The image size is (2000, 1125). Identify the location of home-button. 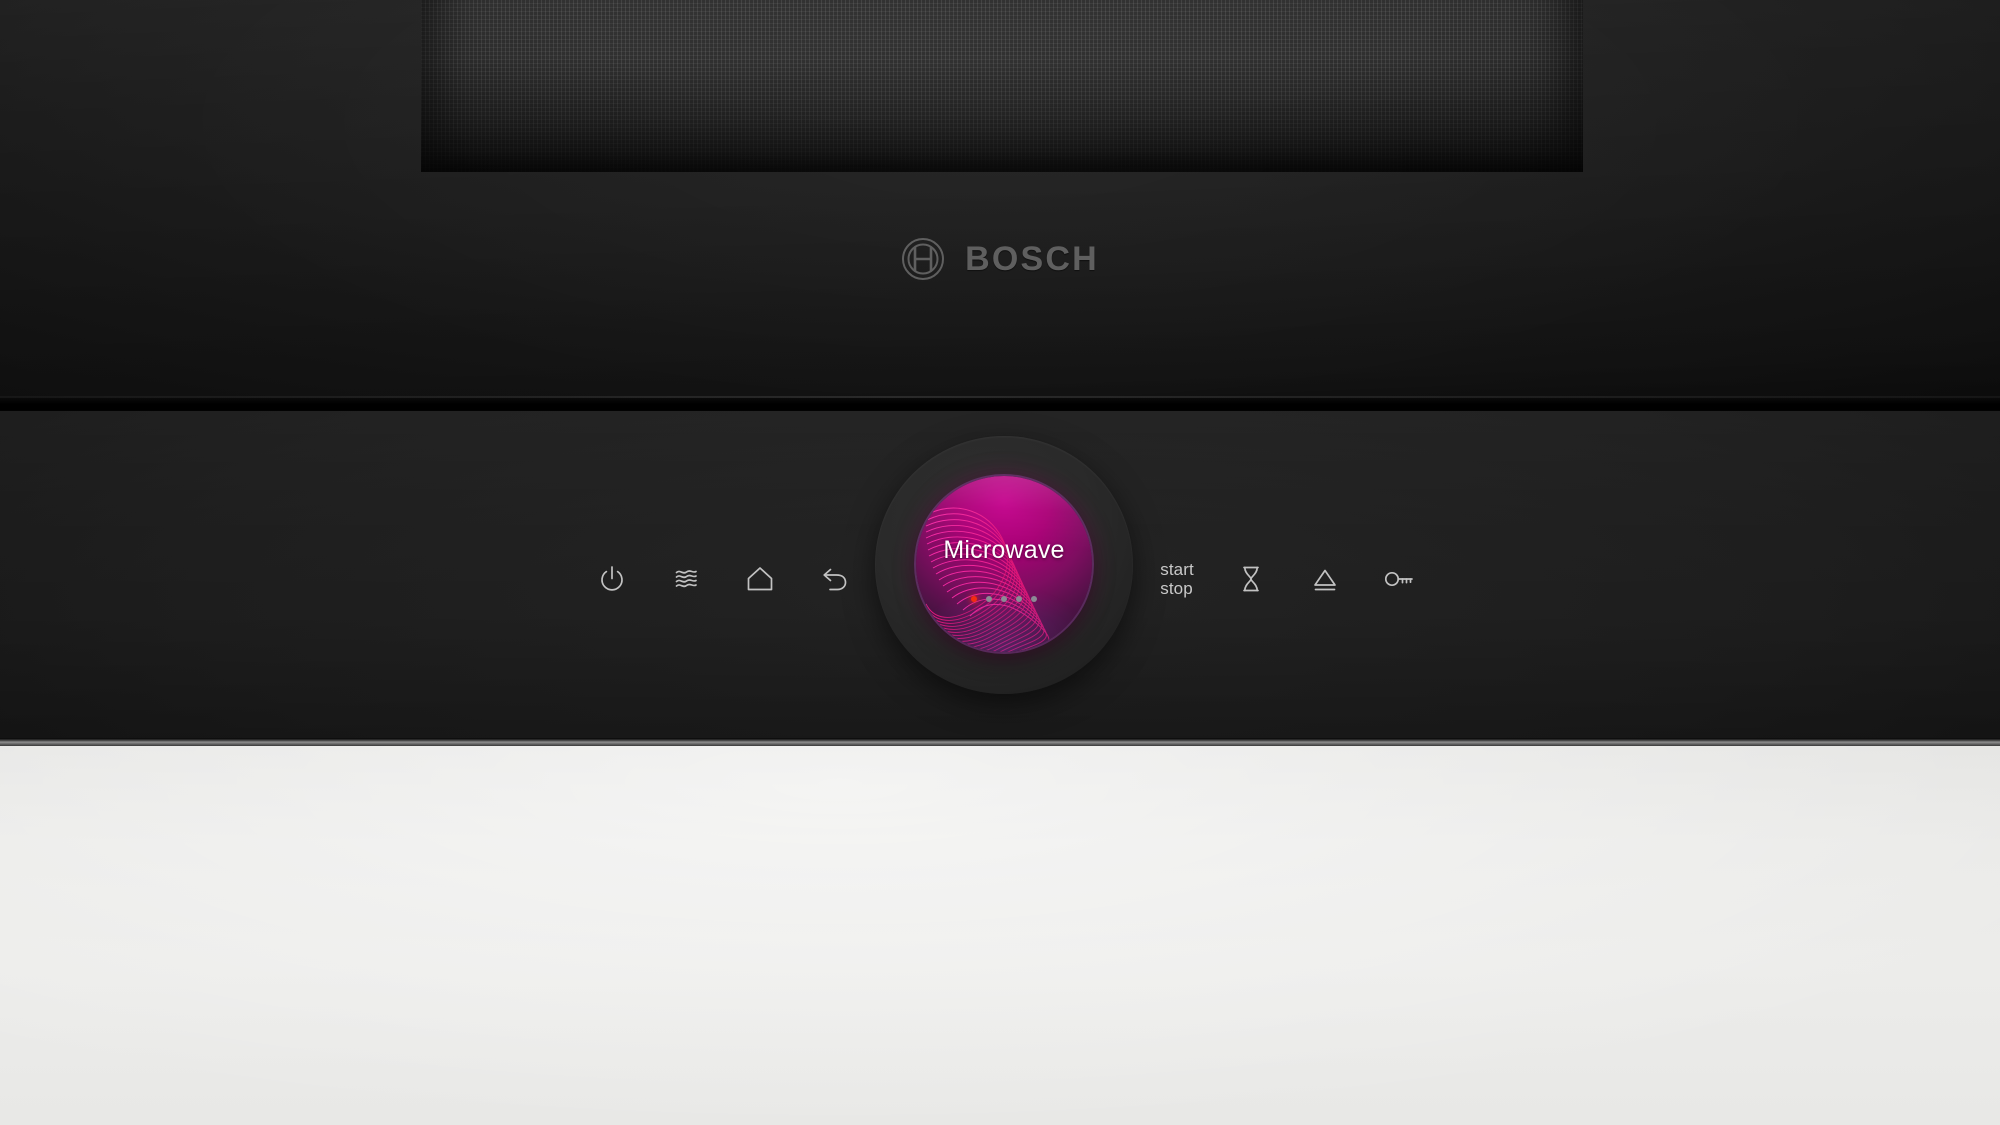
(760, 579).